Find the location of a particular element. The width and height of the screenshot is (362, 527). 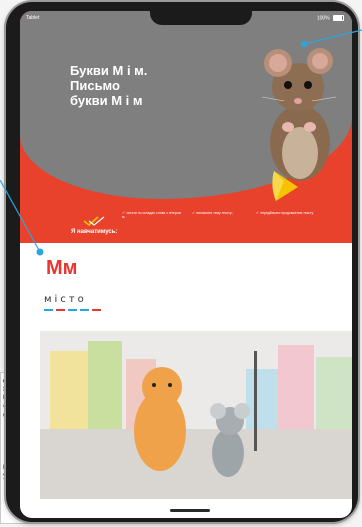

lesson-title-line: Букви М і м. is located at coordinates (109, 70).